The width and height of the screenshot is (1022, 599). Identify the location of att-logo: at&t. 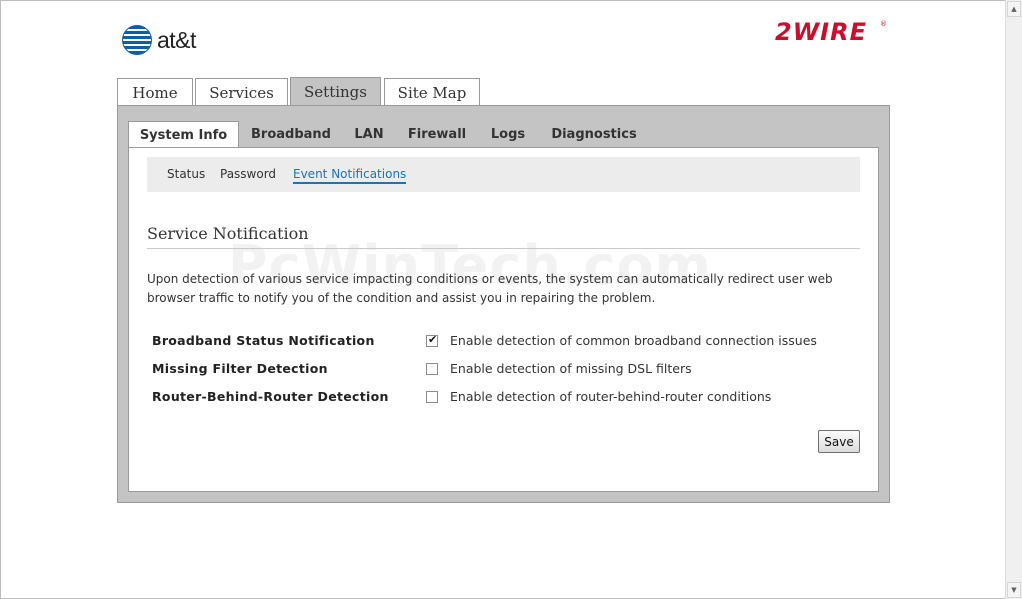
(159, 40).